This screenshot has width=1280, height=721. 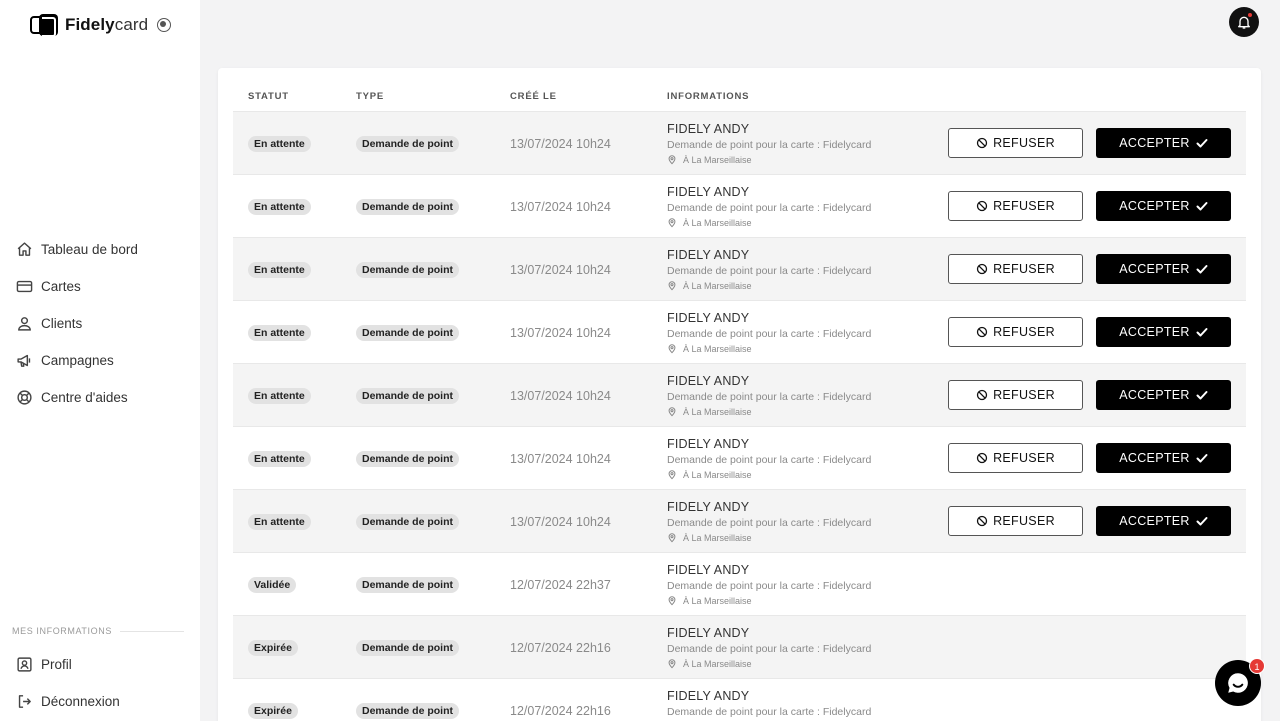 I want to click on sidebar-item-cards: Cartes, so click(x=77, y=286).